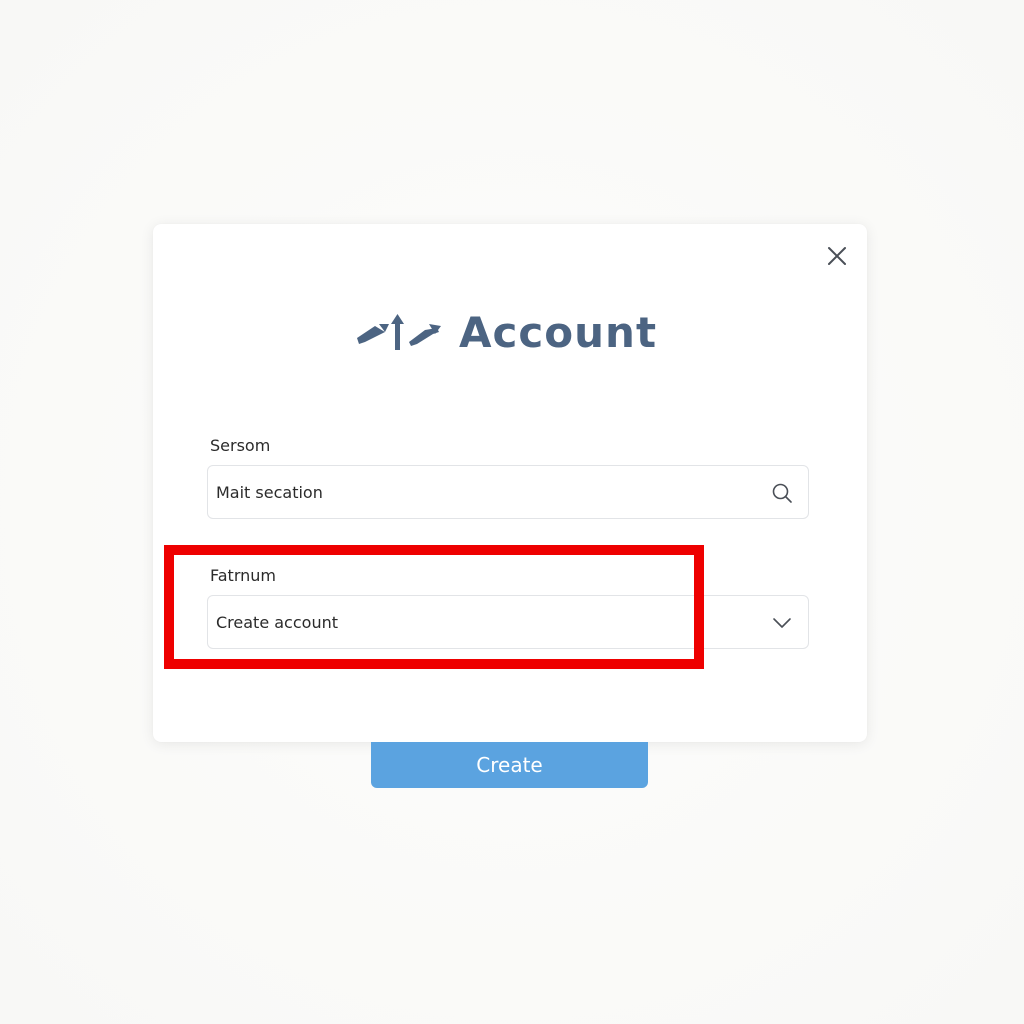 The height and width of the screenshot is (1024, 1024). Describe the element at coordinates (277, 622) in the screenshot. I see `fatrnum-selected-value: Create account` at that location.